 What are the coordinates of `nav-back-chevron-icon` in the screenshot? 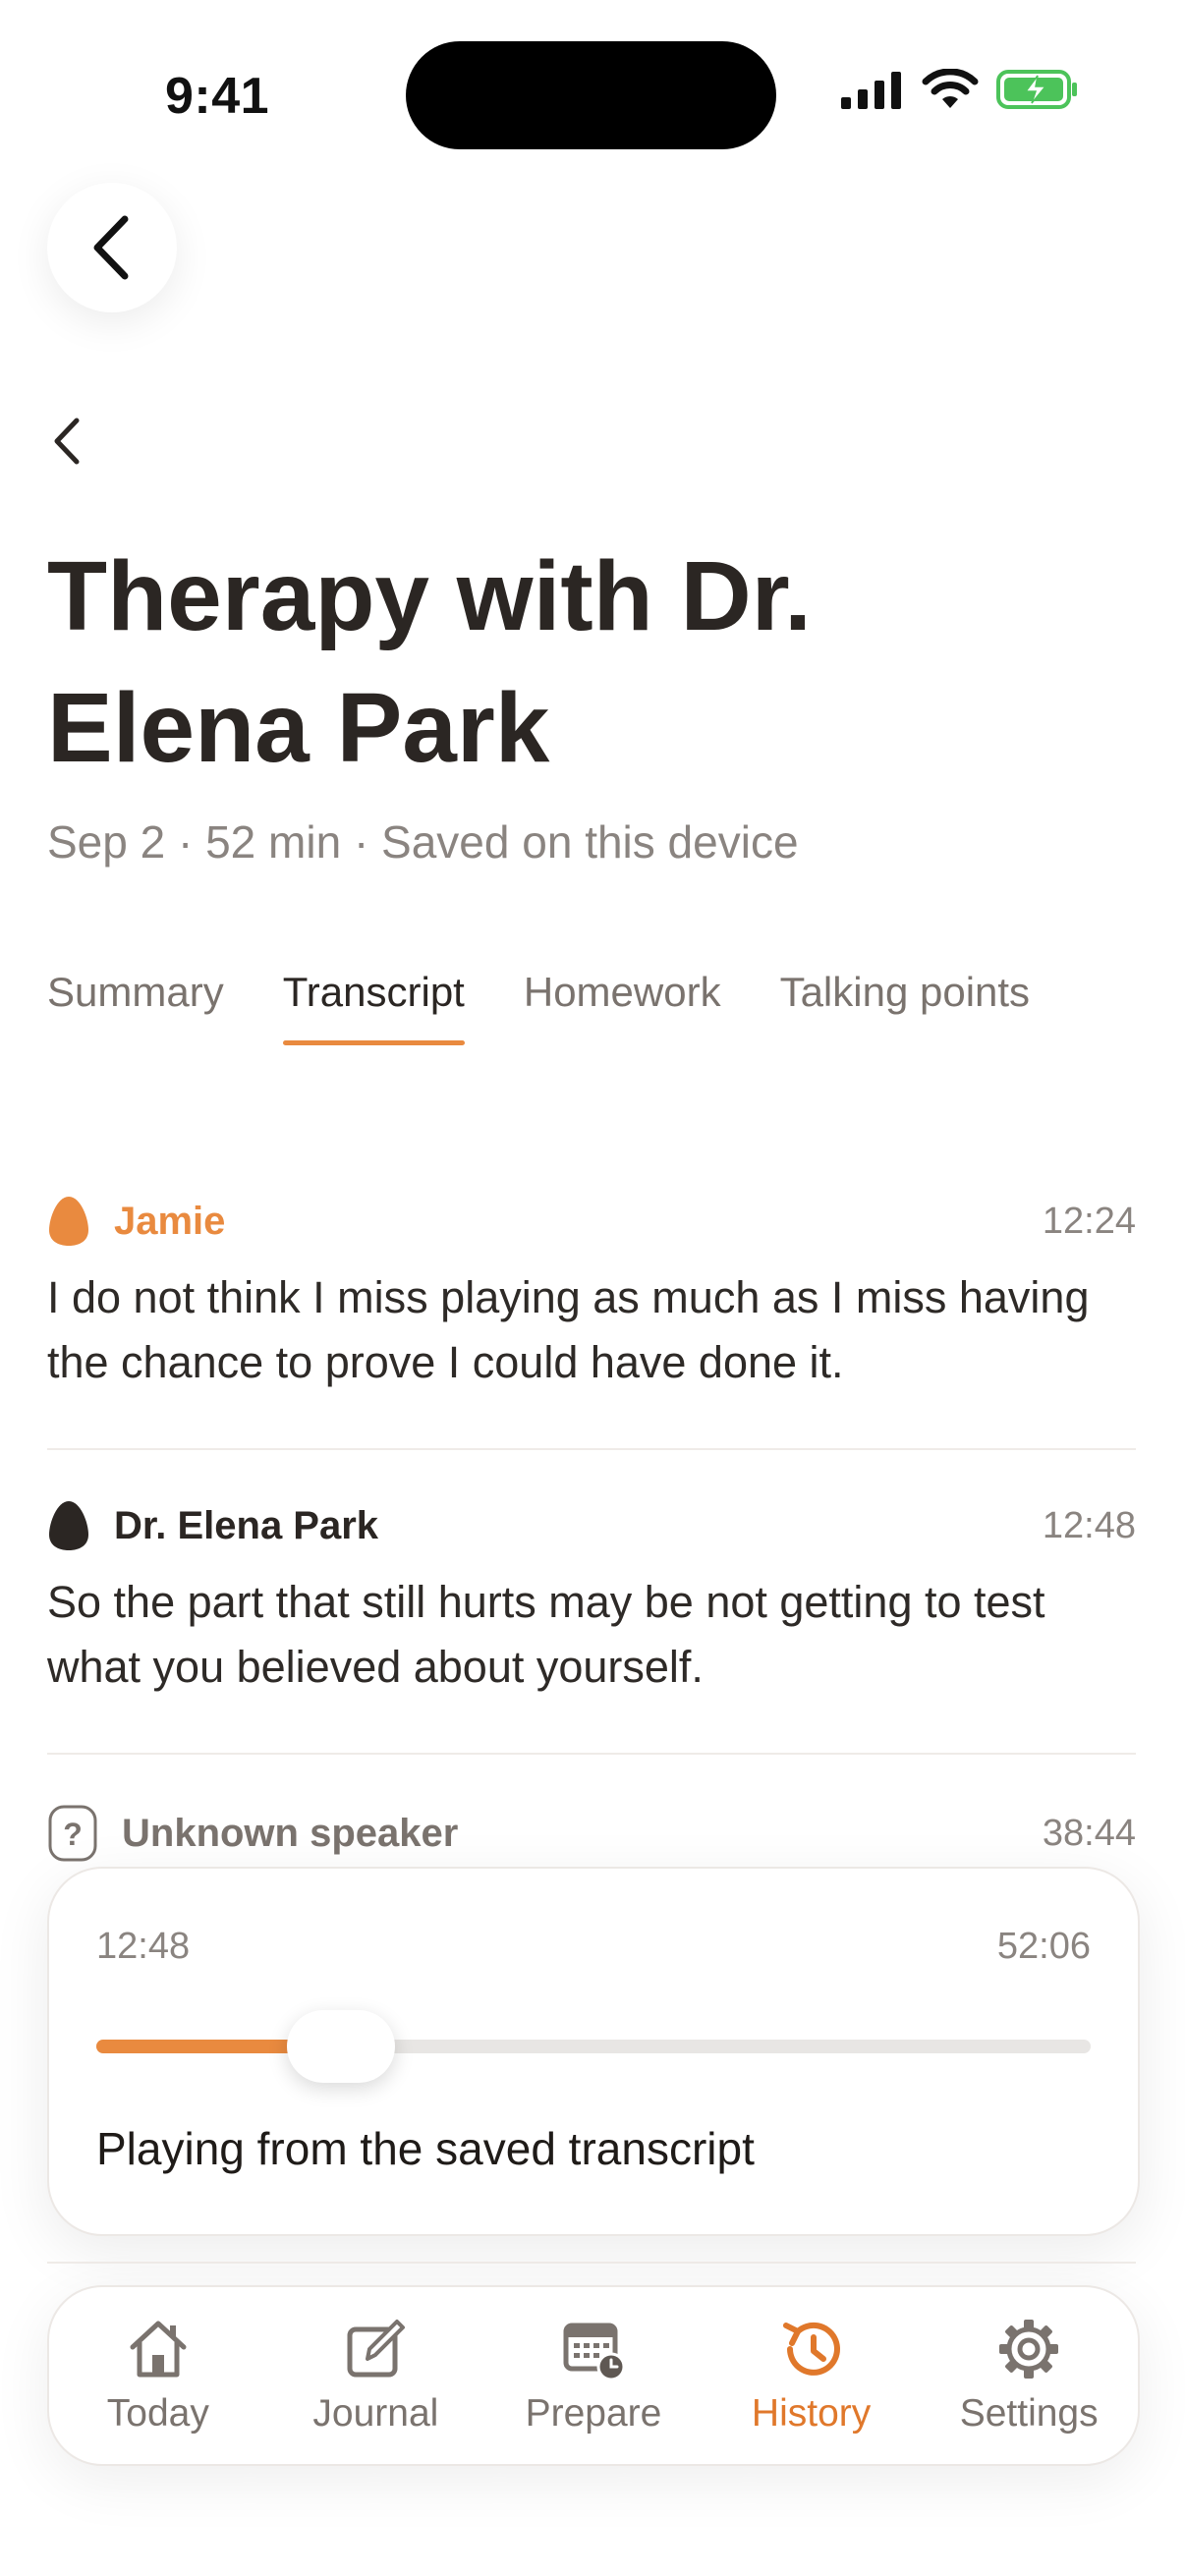 It's located at (68, 441).